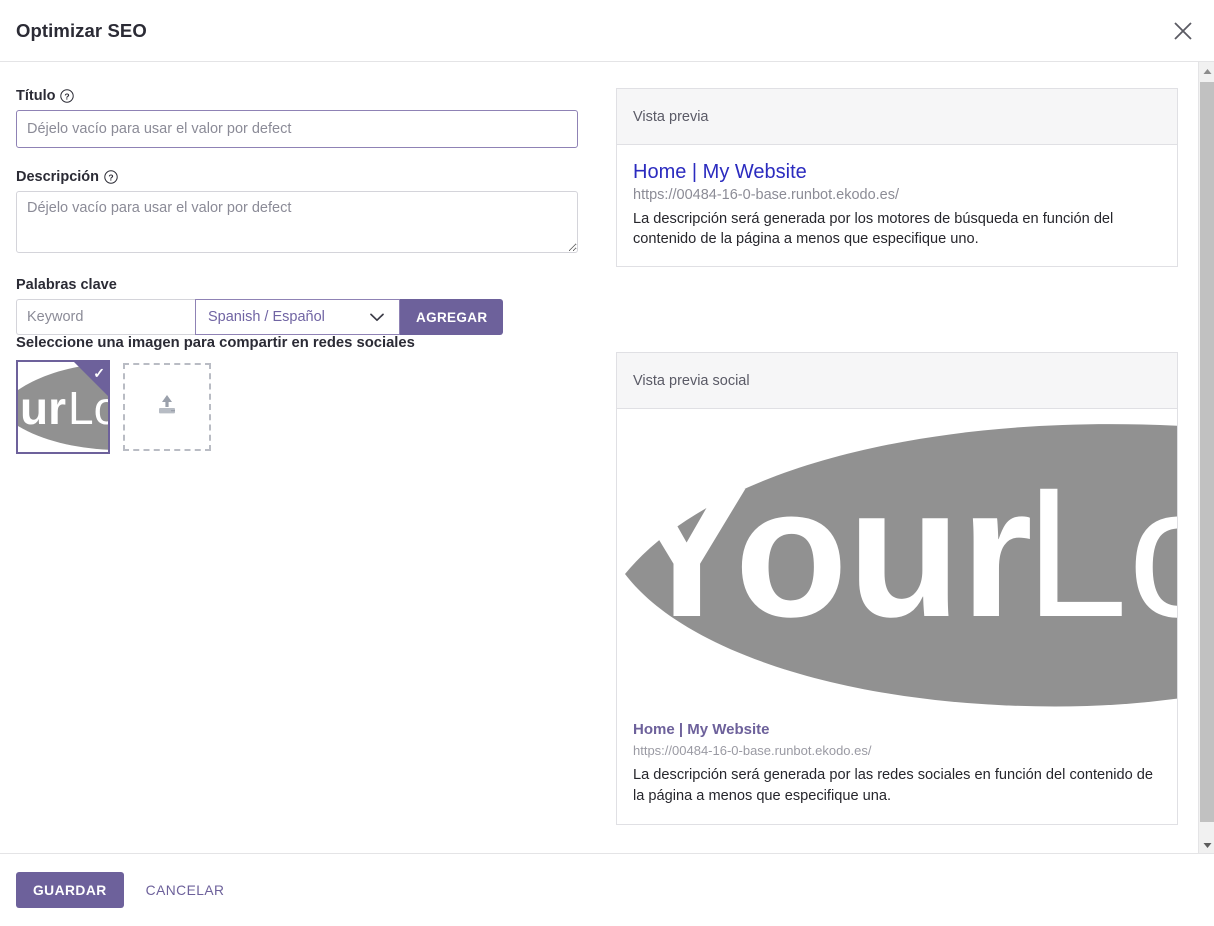 The height and width of the screenshot is (926, 1214). I want to click on dialog-header: Optimizar SEO, so click(607, 31).